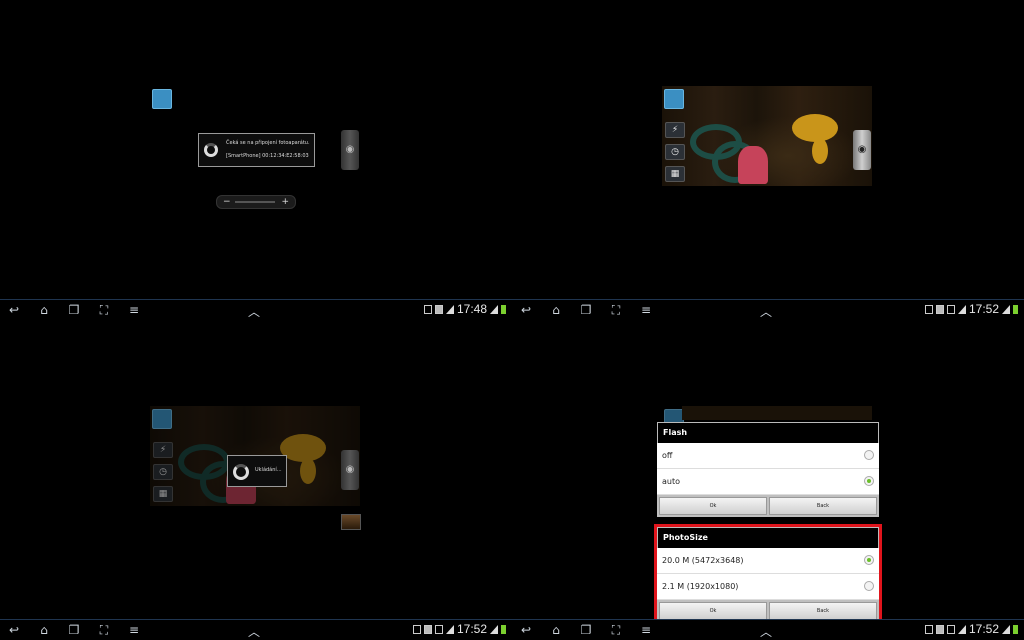 Image resolution: width=1024 pixels, height=640 pixels. What do you see at coordinates (267, 156) in the screenshot?
I see `connecting-device: [SmartPhone] 00:12:34:E2:58:03` at bounding box center [267, 156].